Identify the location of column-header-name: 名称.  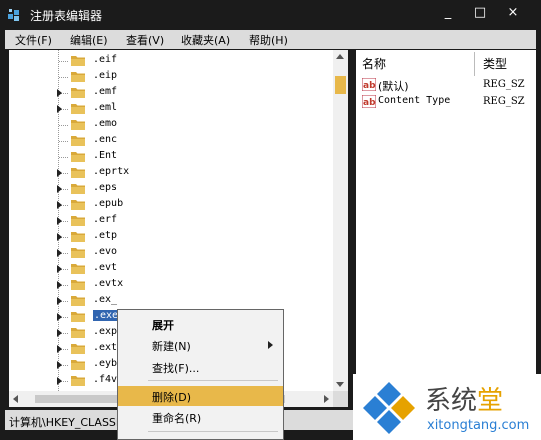
(374, 63).